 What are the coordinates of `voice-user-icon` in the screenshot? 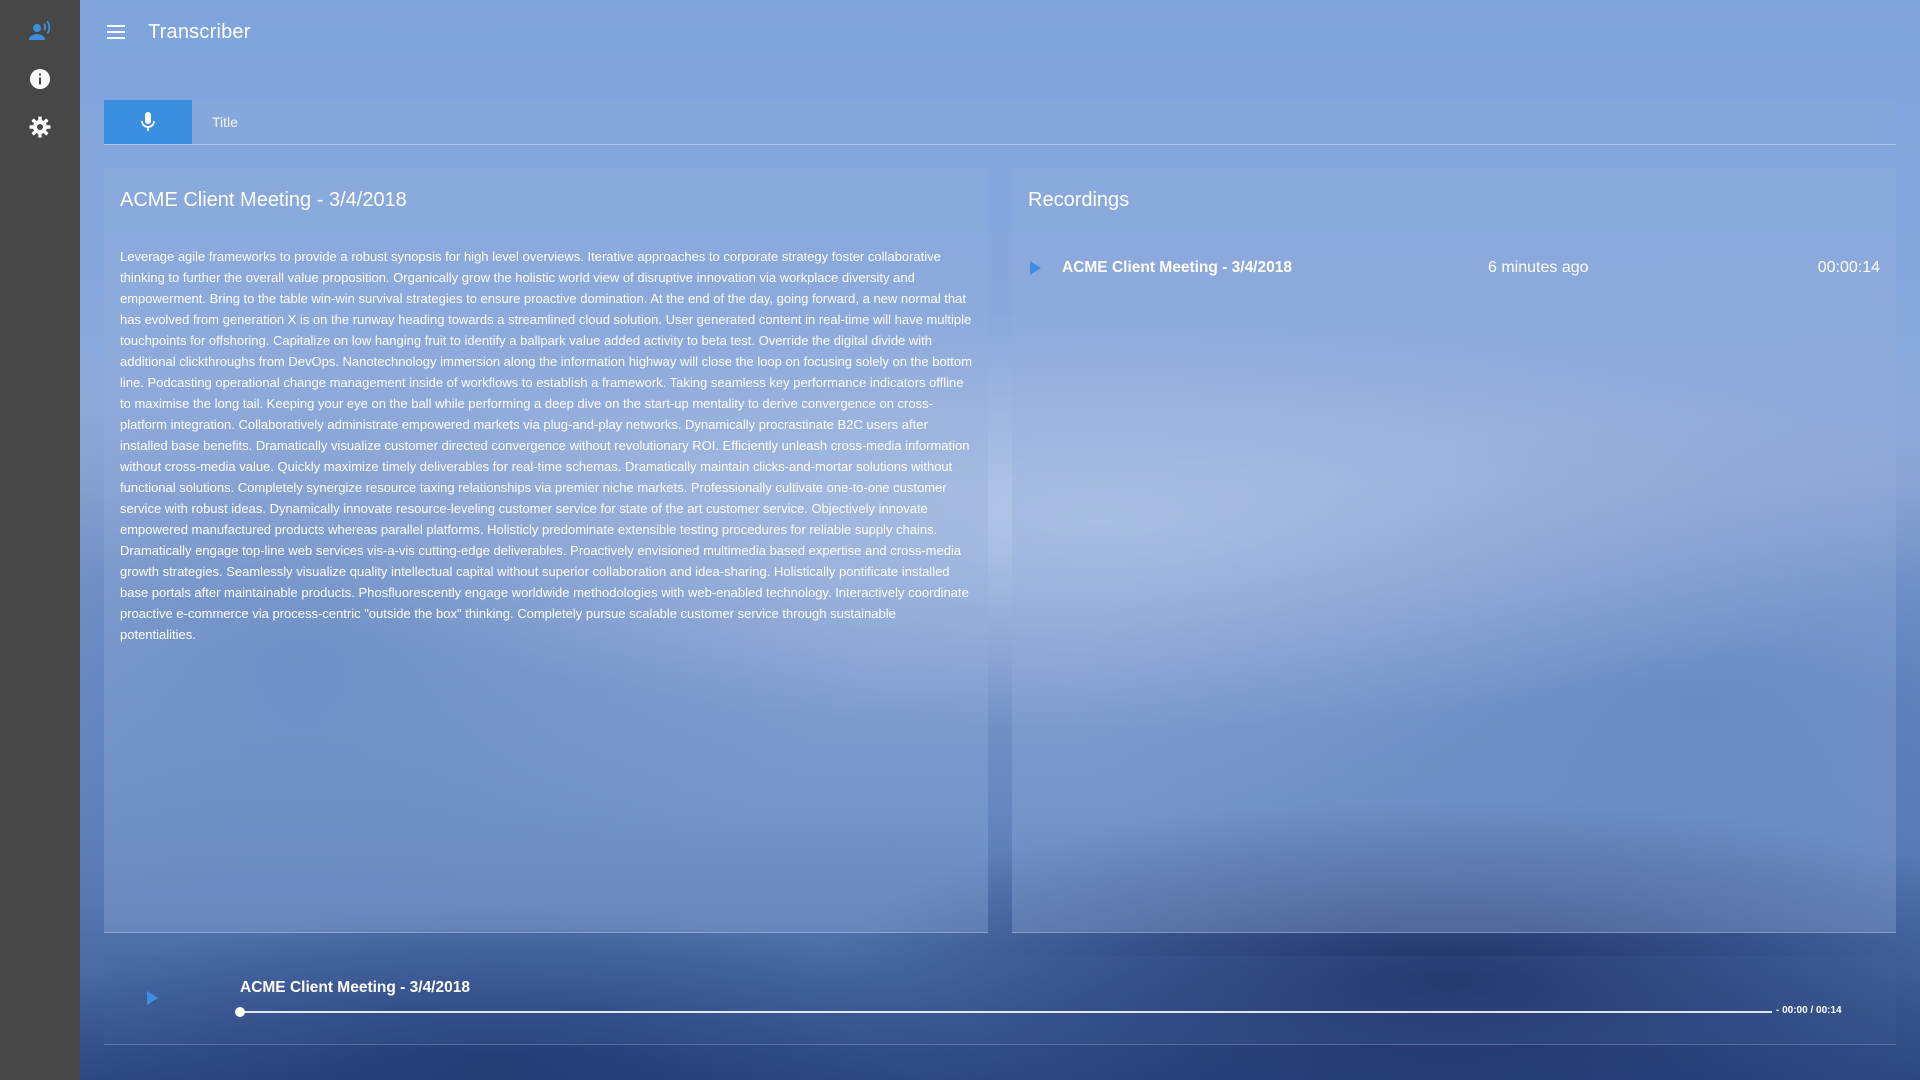 It's located at (40, 30).